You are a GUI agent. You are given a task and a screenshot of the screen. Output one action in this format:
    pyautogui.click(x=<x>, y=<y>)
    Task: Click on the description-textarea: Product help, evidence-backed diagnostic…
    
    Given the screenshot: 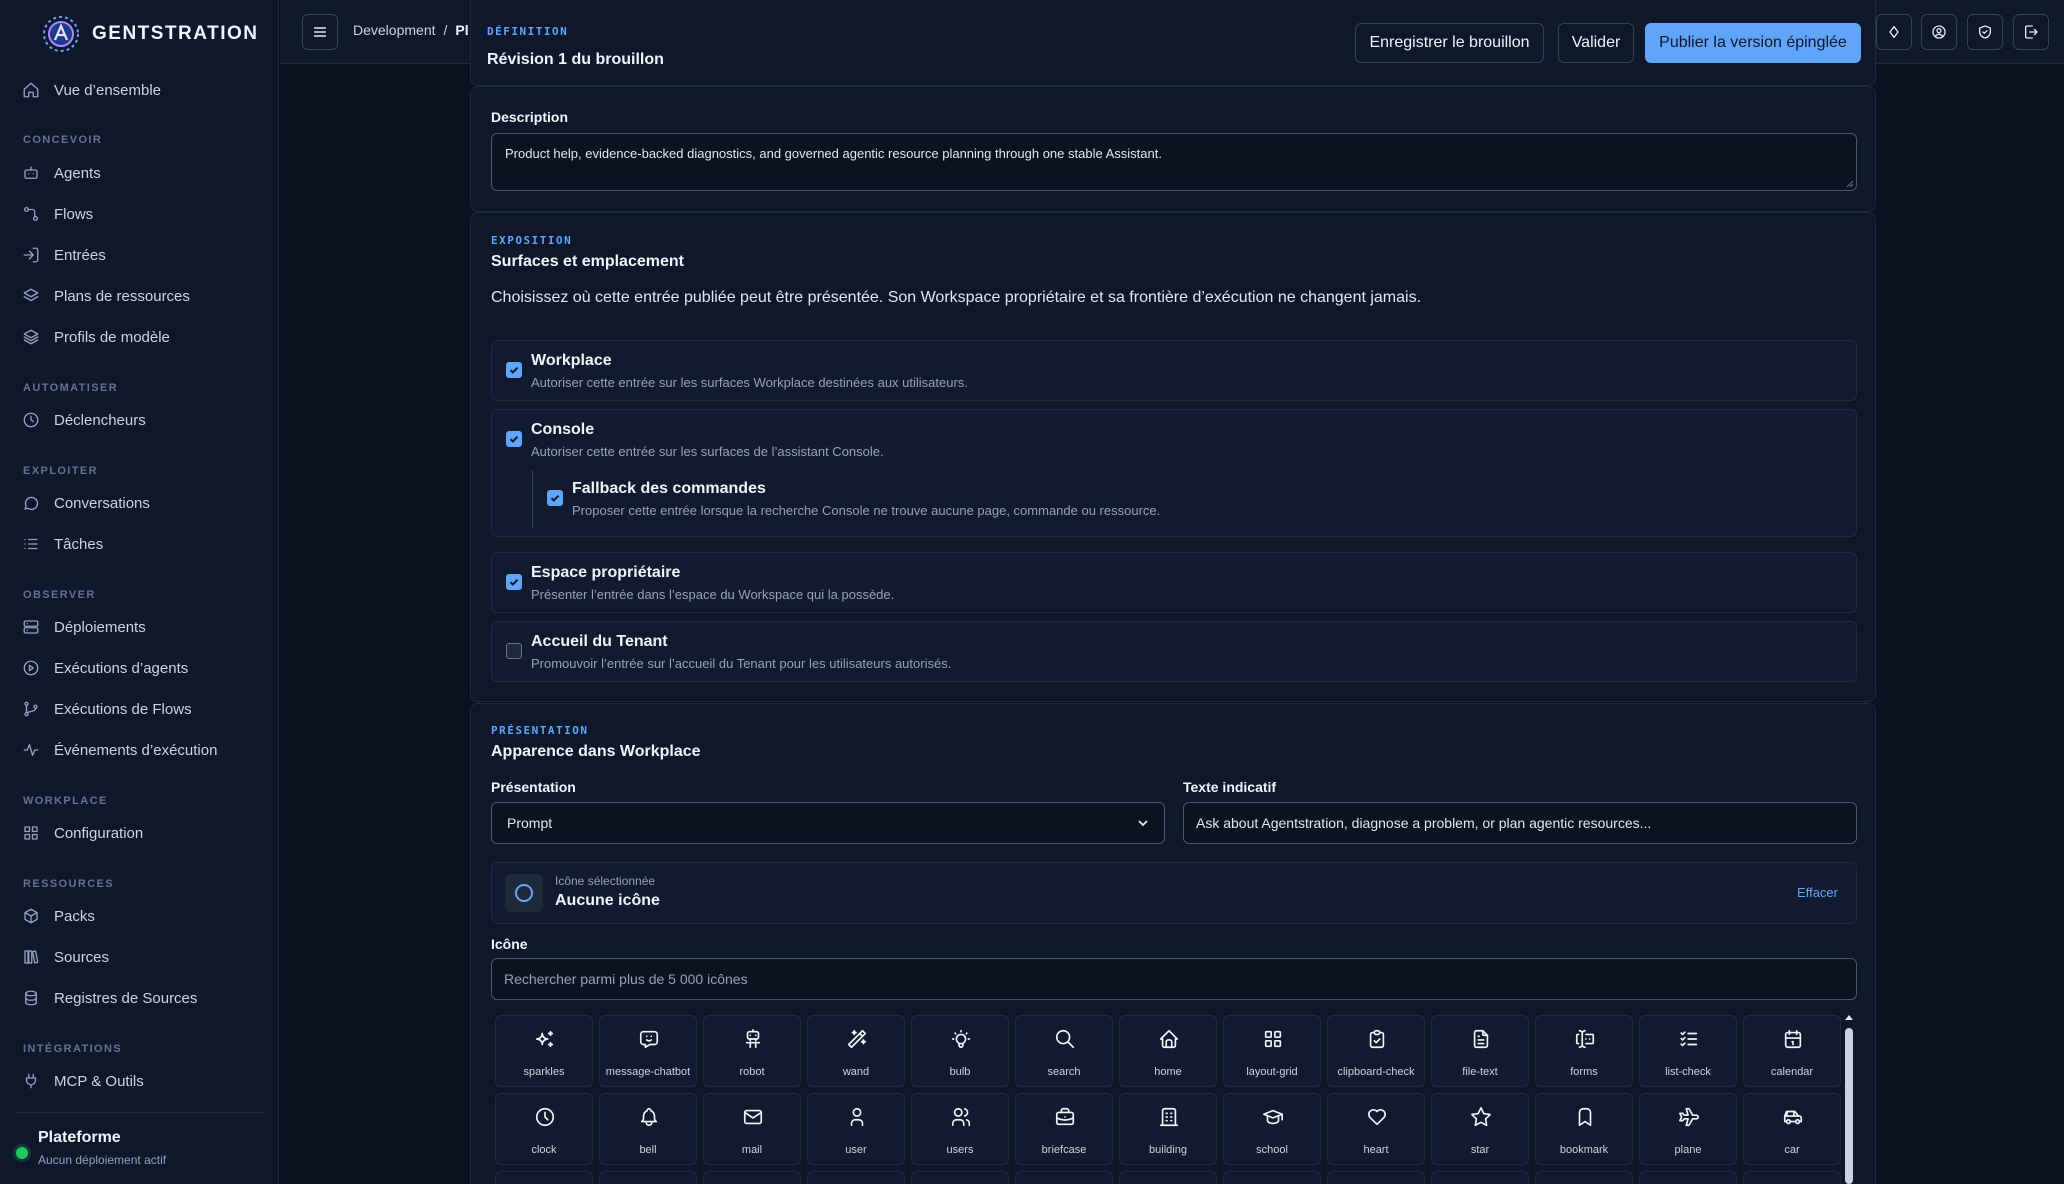 What is the action you would take?
    pyautogui.click(x=1174, y=162)
    